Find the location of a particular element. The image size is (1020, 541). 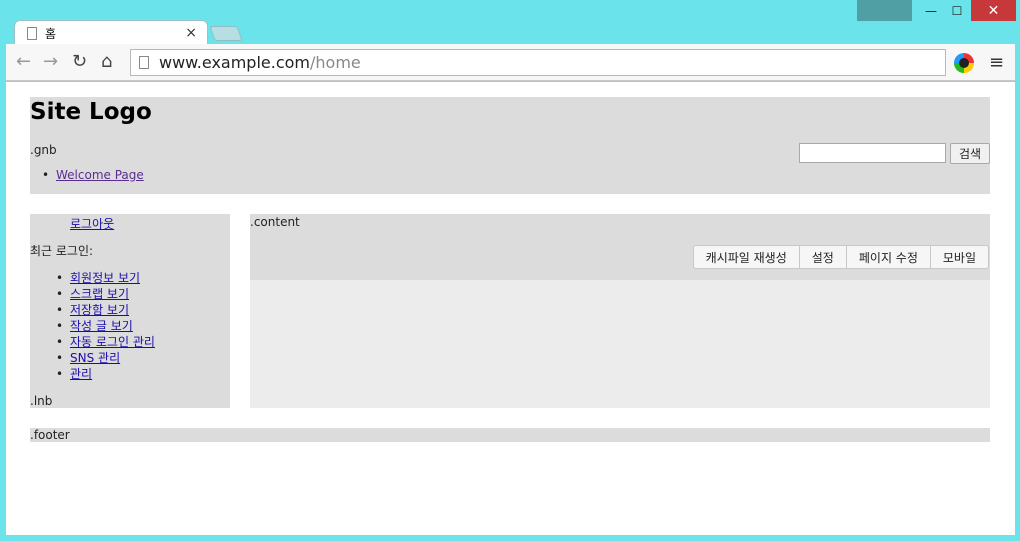

forward-icon: → is located at coordinates (50, 62).